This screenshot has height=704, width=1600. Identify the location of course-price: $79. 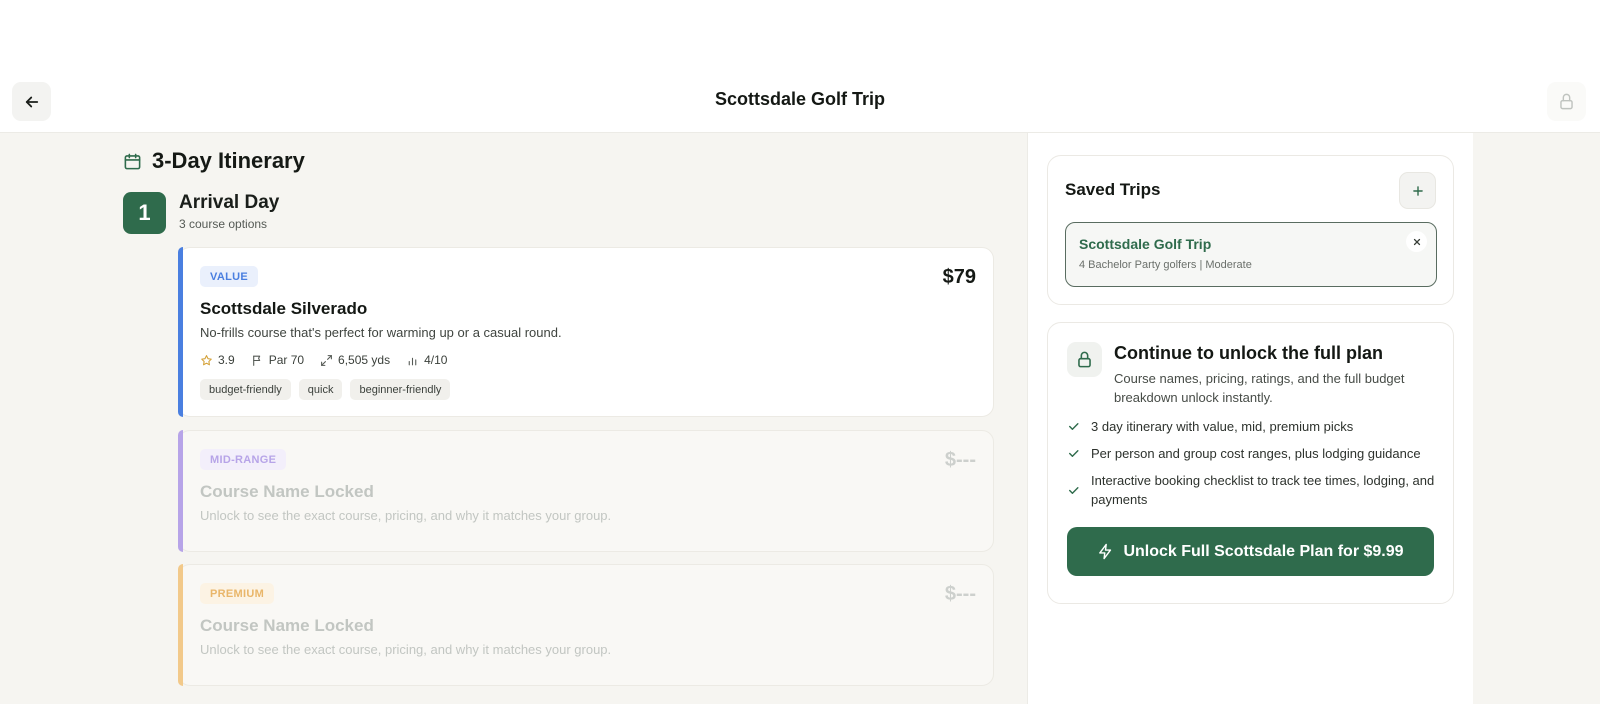
(959, 277).